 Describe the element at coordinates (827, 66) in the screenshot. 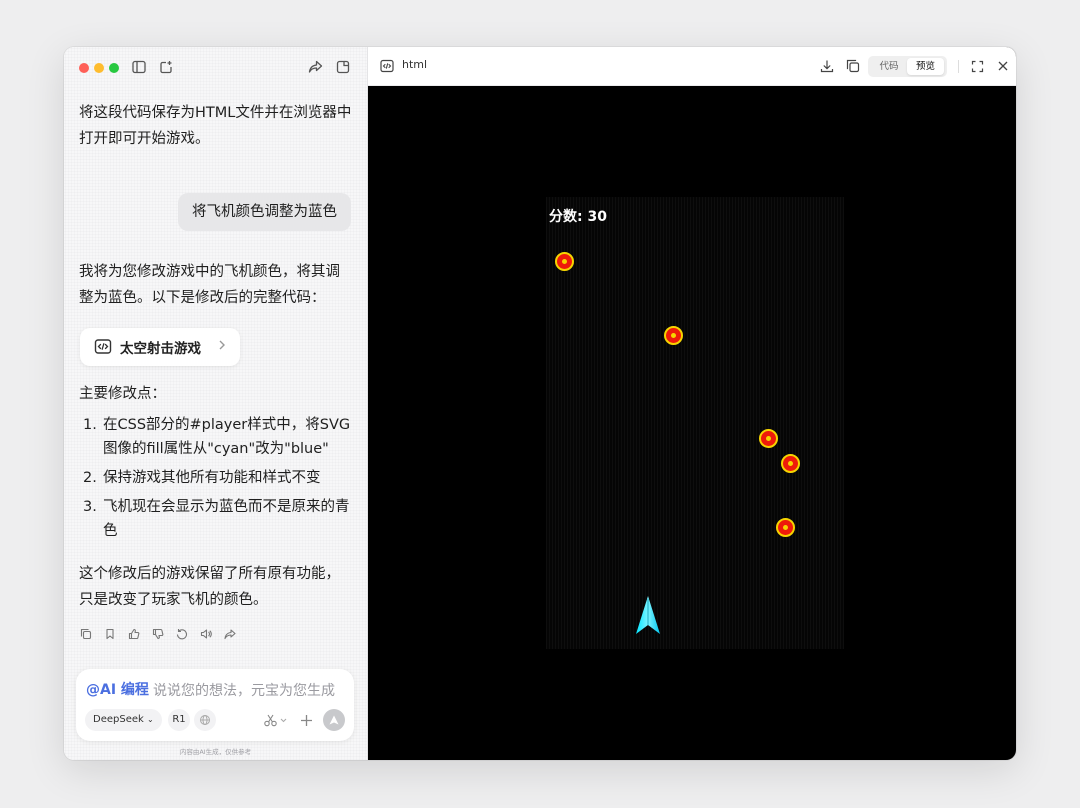

I see `download-icon` at that location.